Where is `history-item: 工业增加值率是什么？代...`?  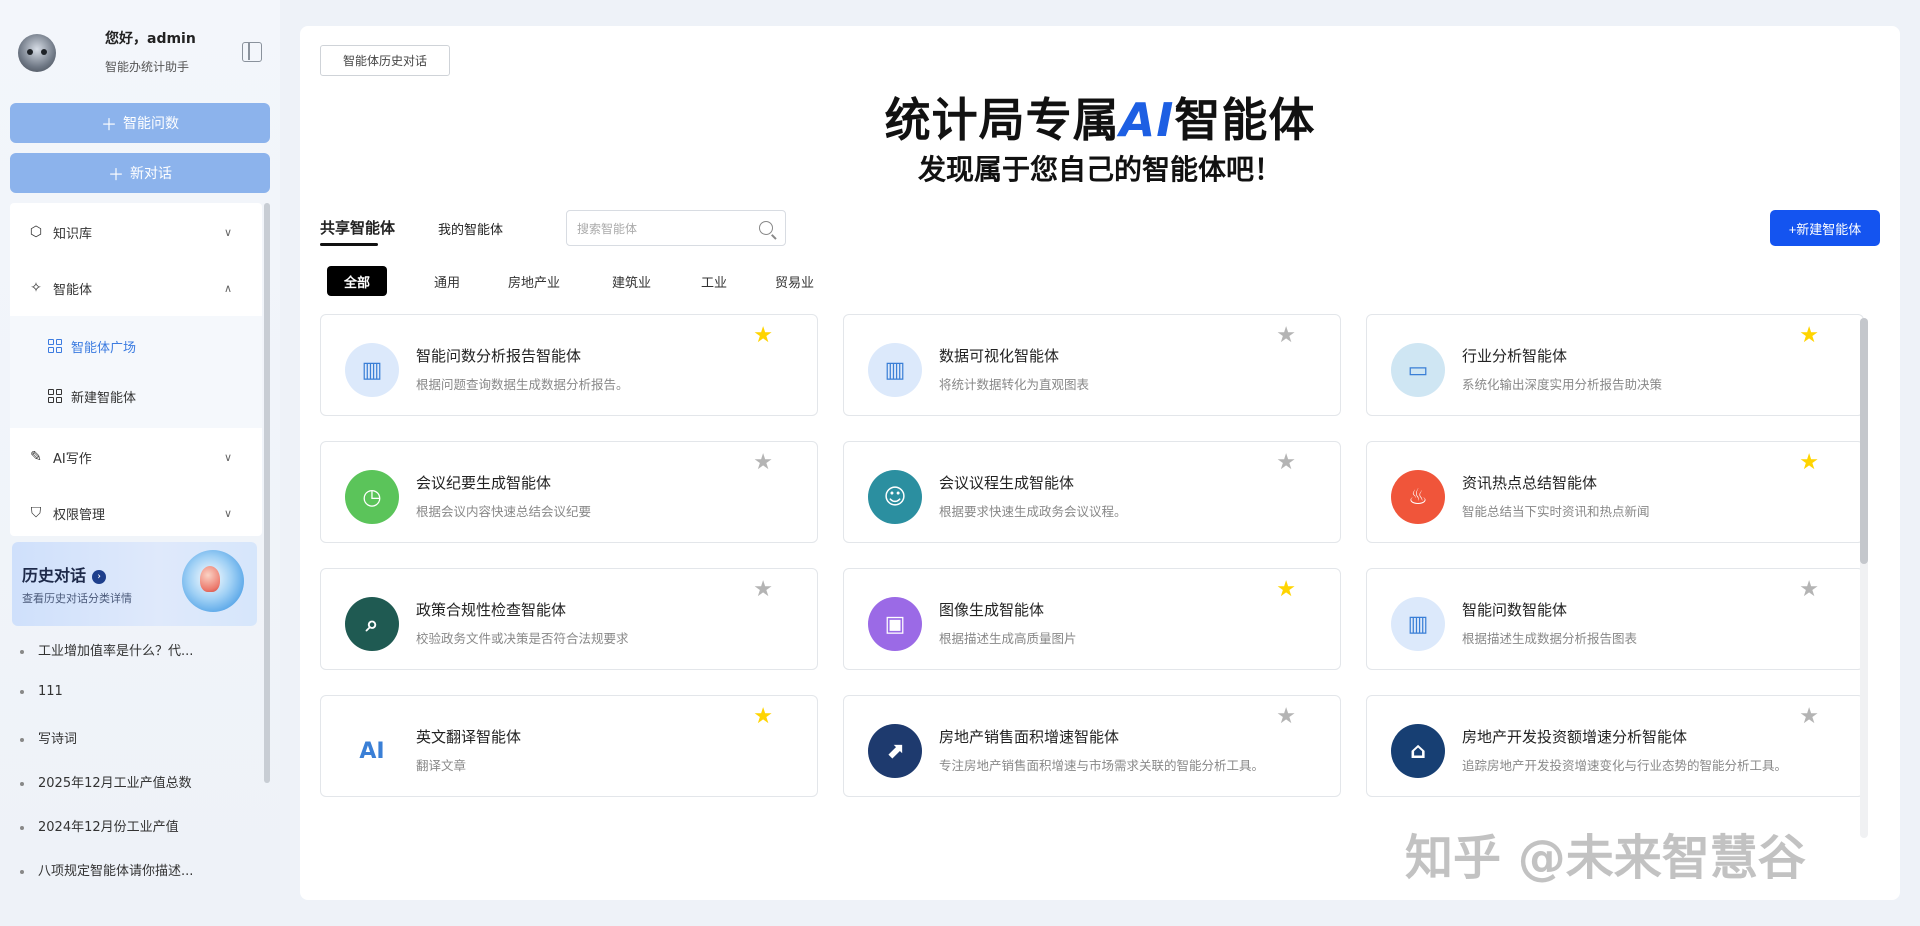 history-item: 工业增加值率是什么？代... is located at coordinates (140, 650).